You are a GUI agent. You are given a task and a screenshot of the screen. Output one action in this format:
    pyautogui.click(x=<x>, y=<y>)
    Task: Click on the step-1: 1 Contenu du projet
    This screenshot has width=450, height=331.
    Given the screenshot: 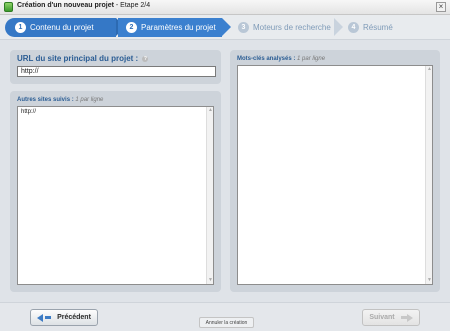 What is the action you would take?
    pyautogui.click(x=60, y=27)
    